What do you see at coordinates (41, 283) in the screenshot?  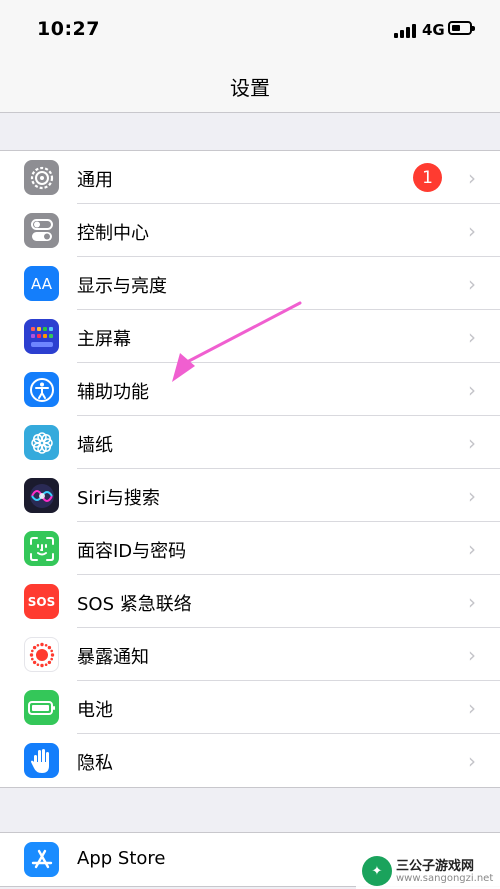 I see `text-size-icon: AA` at bounding box center [41, 283].